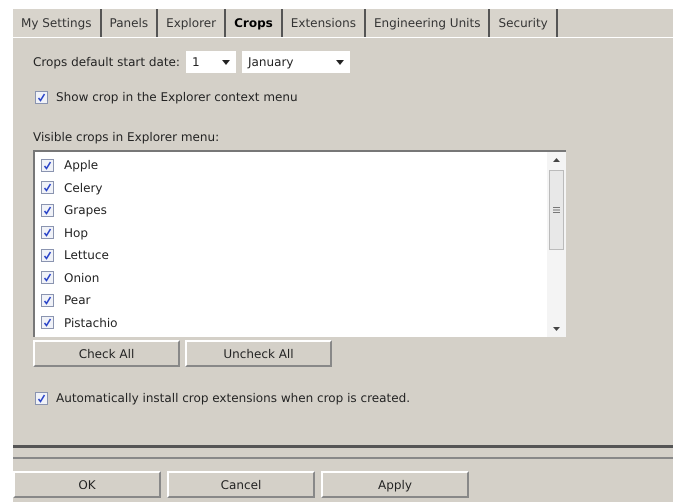  Describe the element at coordinates (211, 62) in the screenshot. I see `day-dropdown: 1` at that location.